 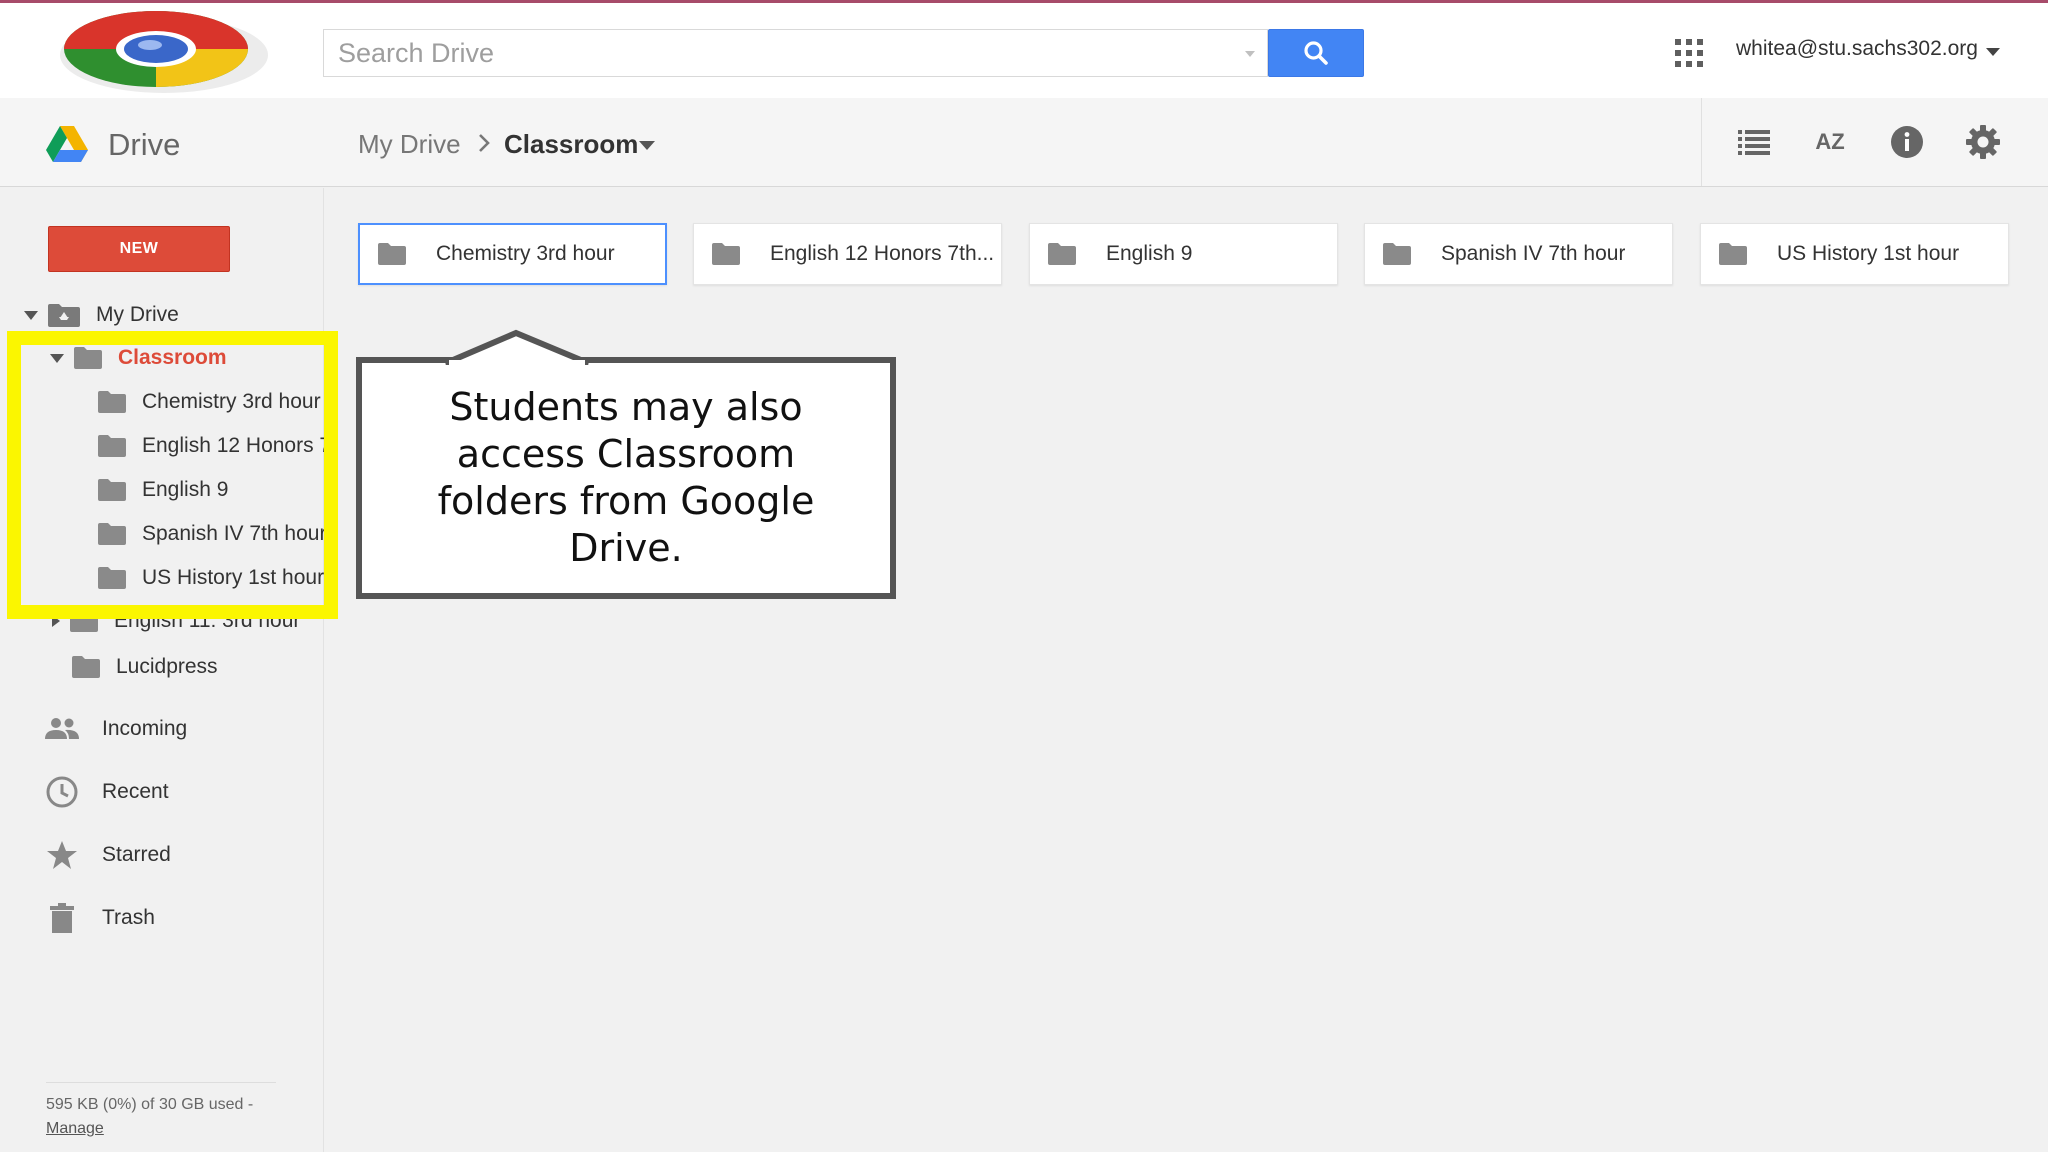 I want to click on account-caret-icon, so click(x=1993, y=52).